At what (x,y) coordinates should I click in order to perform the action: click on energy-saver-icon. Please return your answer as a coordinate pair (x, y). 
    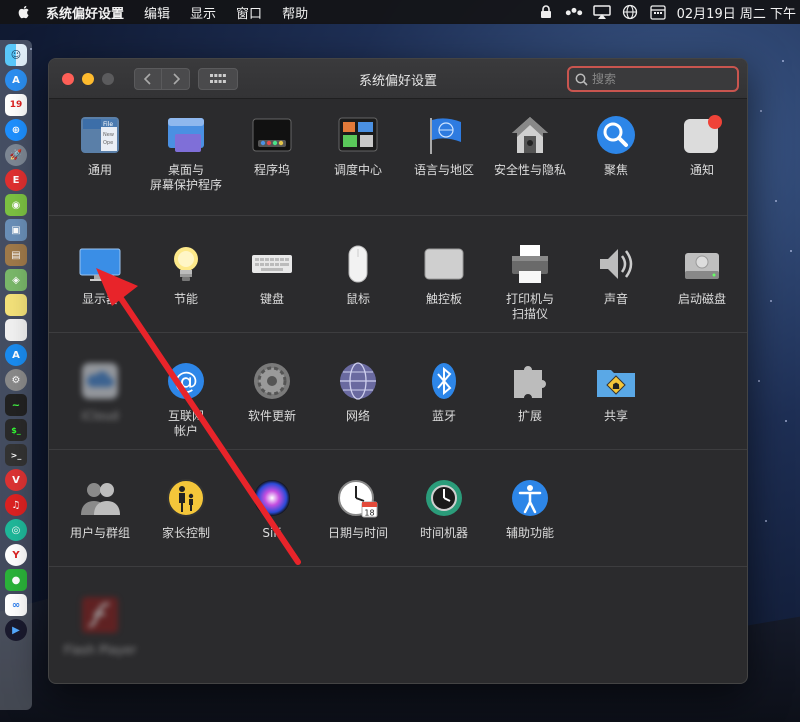
    Looking at the image, I should click on (186, 264).